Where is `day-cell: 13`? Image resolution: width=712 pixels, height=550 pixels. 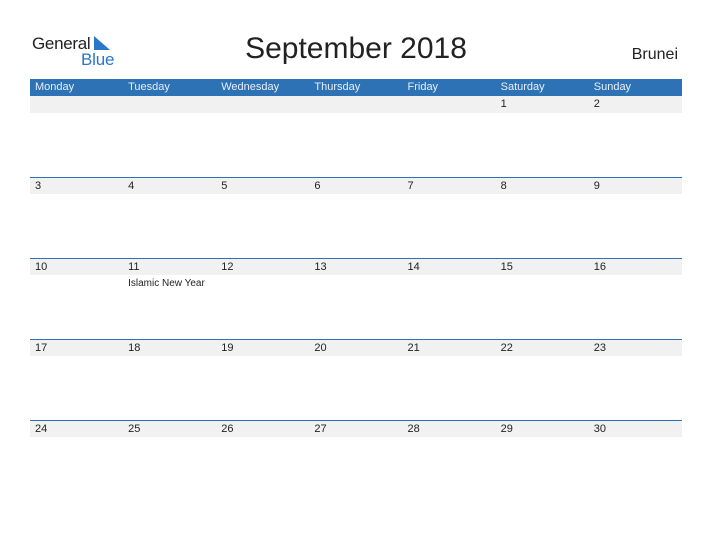 day-cell: 13 is located at coordinates (355, 267).